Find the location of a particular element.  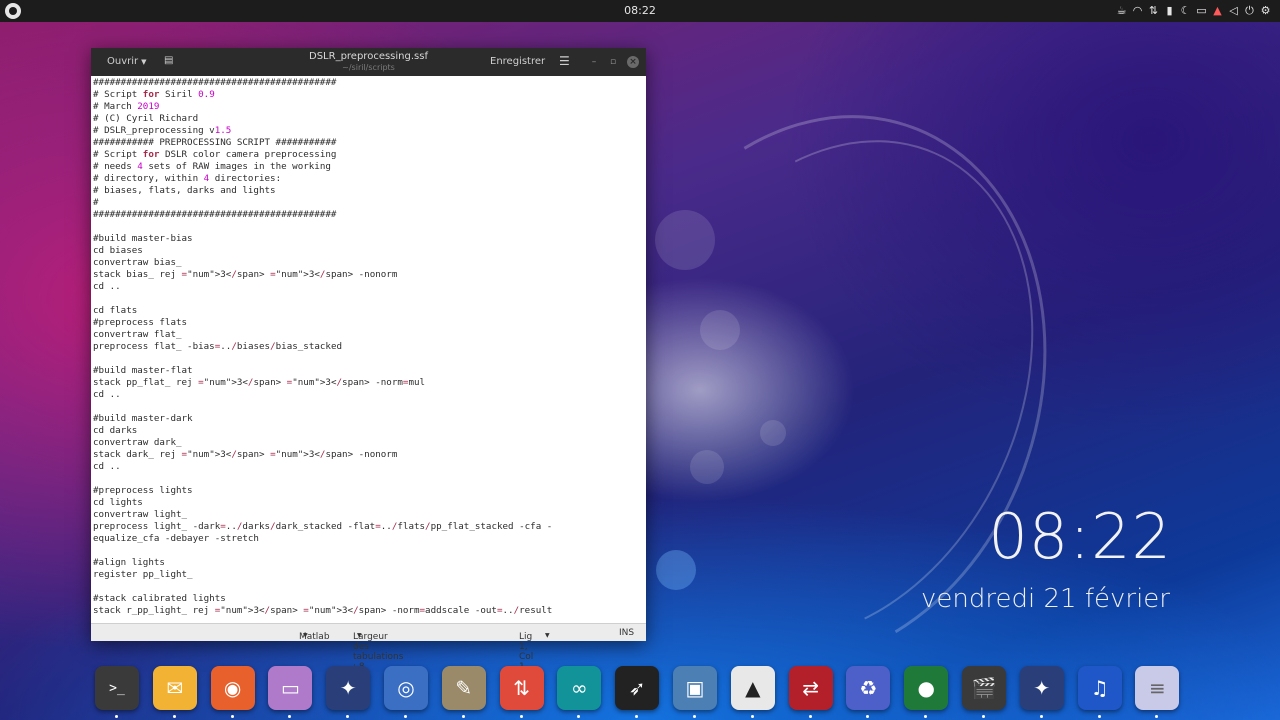

code-line: cd biases is located at coordinates (368, 251).